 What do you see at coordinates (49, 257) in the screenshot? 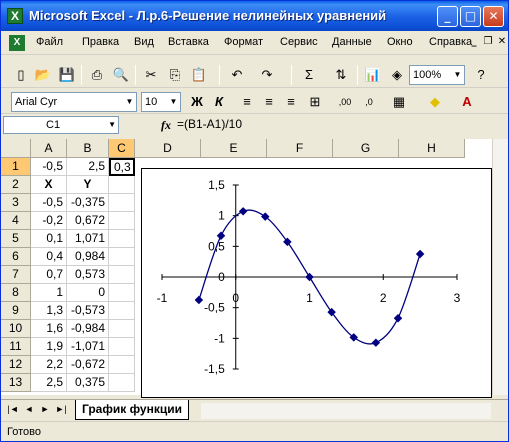
I see `cell-a6: 0,4` at bounding box center [49, 257].